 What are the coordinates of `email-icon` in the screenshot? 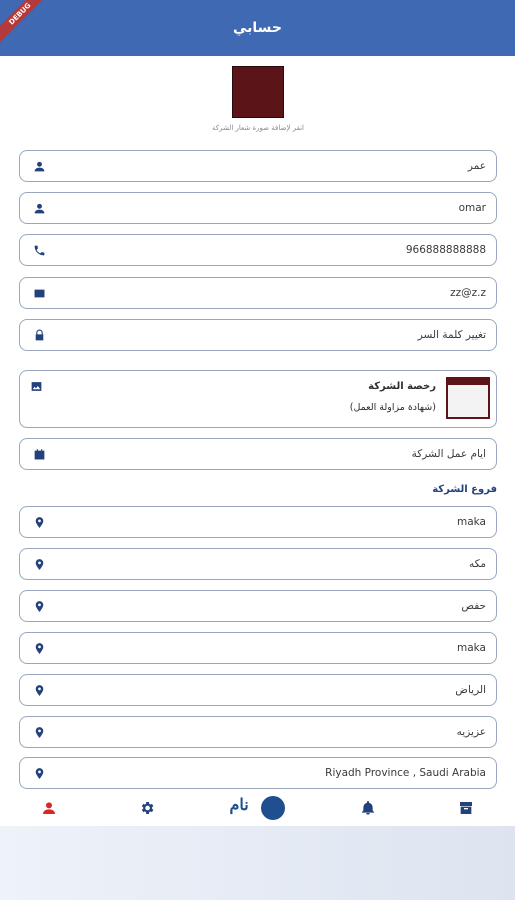 It's located at (39, 293).